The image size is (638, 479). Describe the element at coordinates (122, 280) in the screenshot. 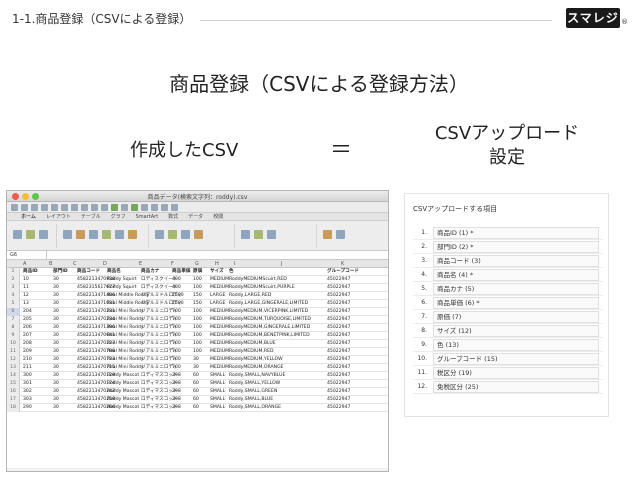

I see `table-cell: Roddy Squirt` at that location.